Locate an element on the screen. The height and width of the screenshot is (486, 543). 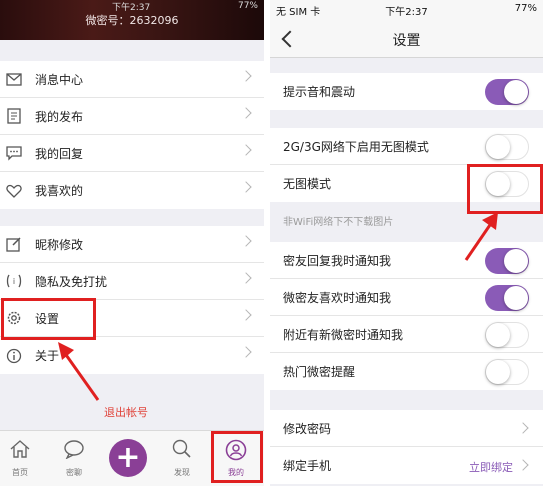
2g3g-no-image-toggle is located at coordinates (507, 147).